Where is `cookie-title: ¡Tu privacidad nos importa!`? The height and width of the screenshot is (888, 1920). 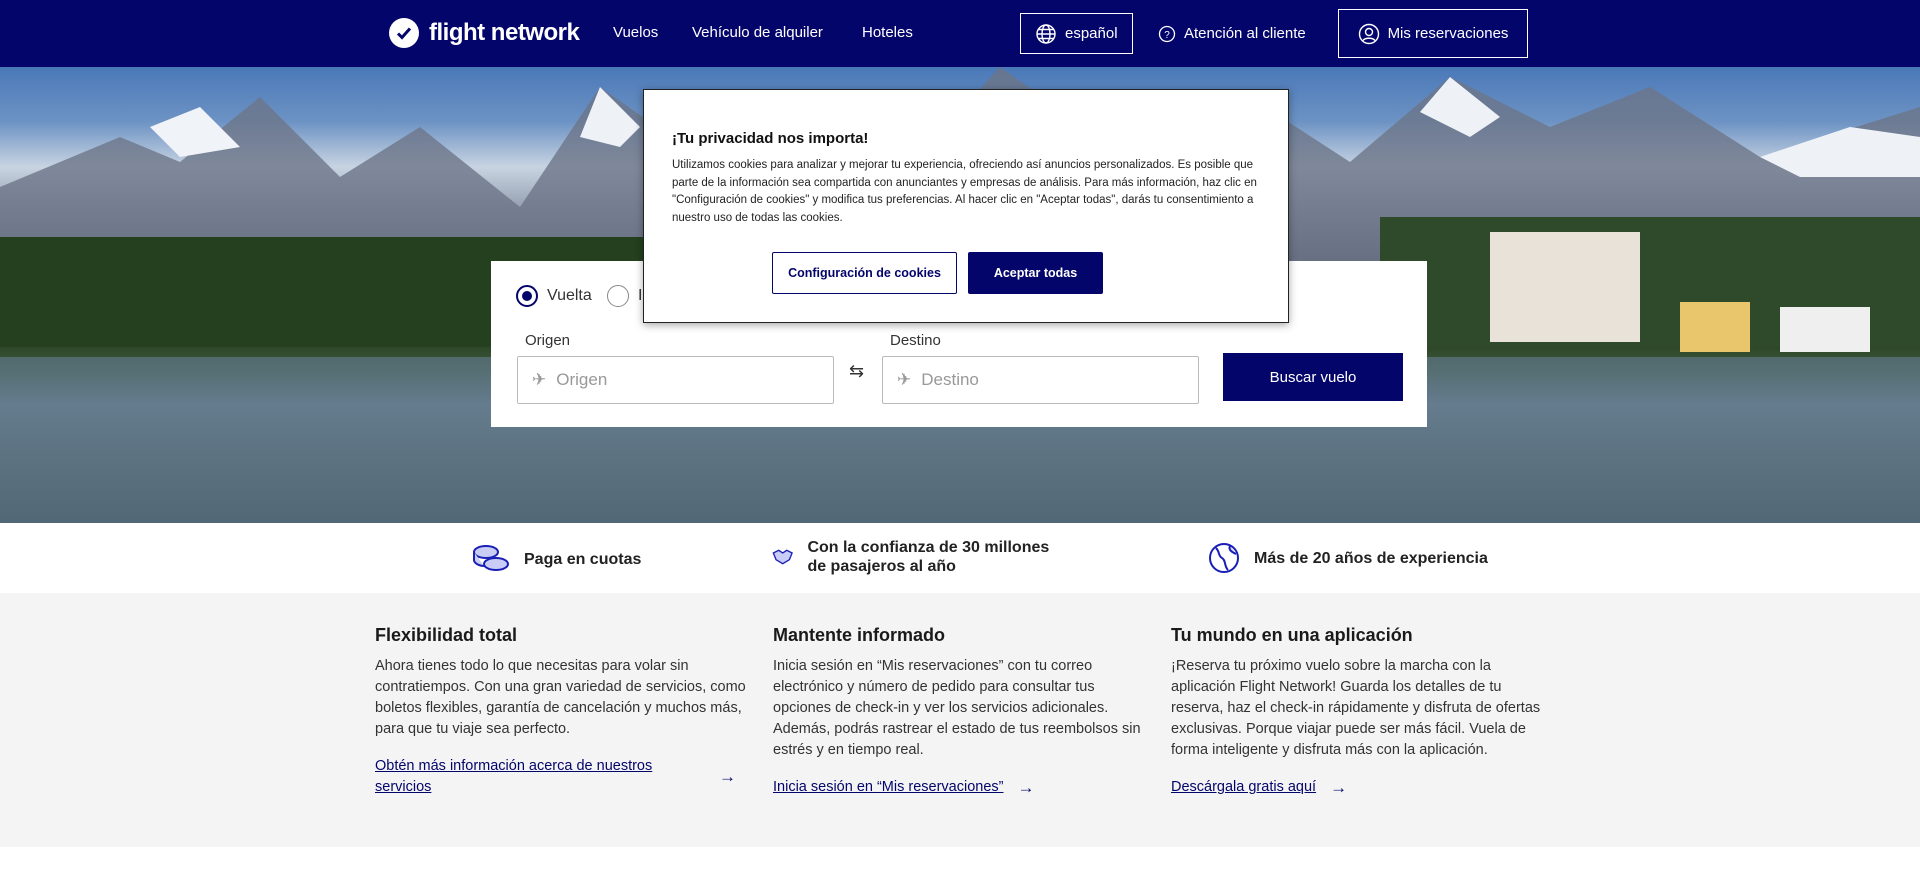
cookie-title: ¡Tu privacidad nos importa! is located at coordinates (770, 138).